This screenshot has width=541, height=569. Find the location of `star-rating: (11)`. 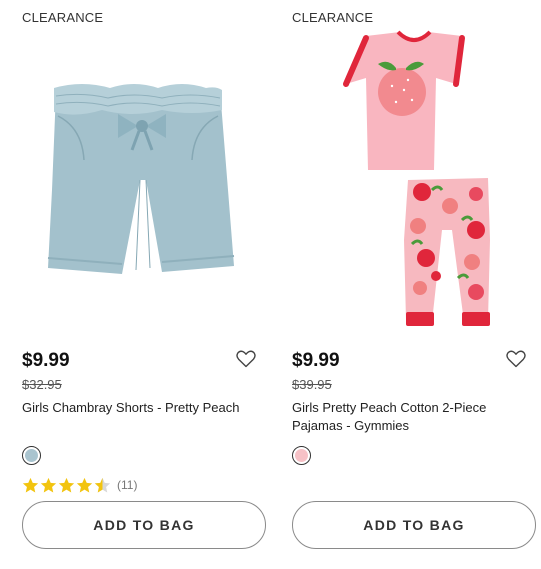

star-rating: (11) is located at coordinates (79, 485).